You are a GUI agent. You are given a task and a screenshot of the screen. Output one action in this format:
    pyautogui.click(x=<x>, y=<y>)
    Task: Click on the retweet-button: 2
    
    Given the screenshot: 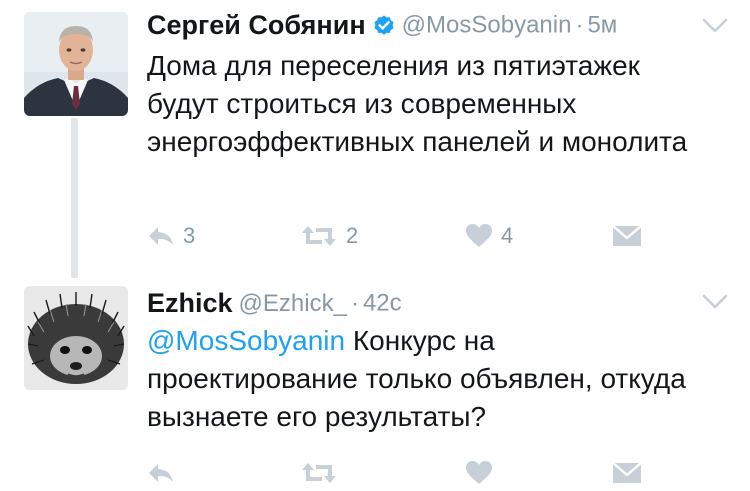 What is the action you would take?
    pyautogui.click(x=329, y=236)
    